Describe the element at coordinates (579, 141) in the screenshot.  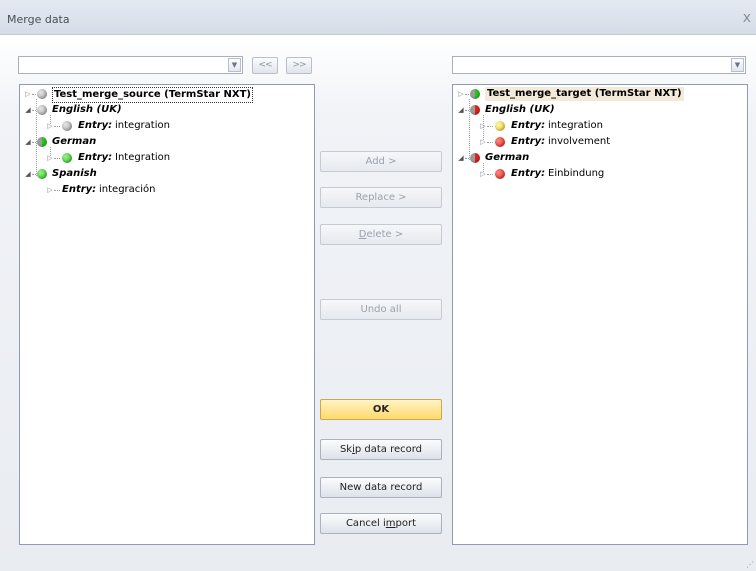
I see `entry-value-label: involvement` at that location.